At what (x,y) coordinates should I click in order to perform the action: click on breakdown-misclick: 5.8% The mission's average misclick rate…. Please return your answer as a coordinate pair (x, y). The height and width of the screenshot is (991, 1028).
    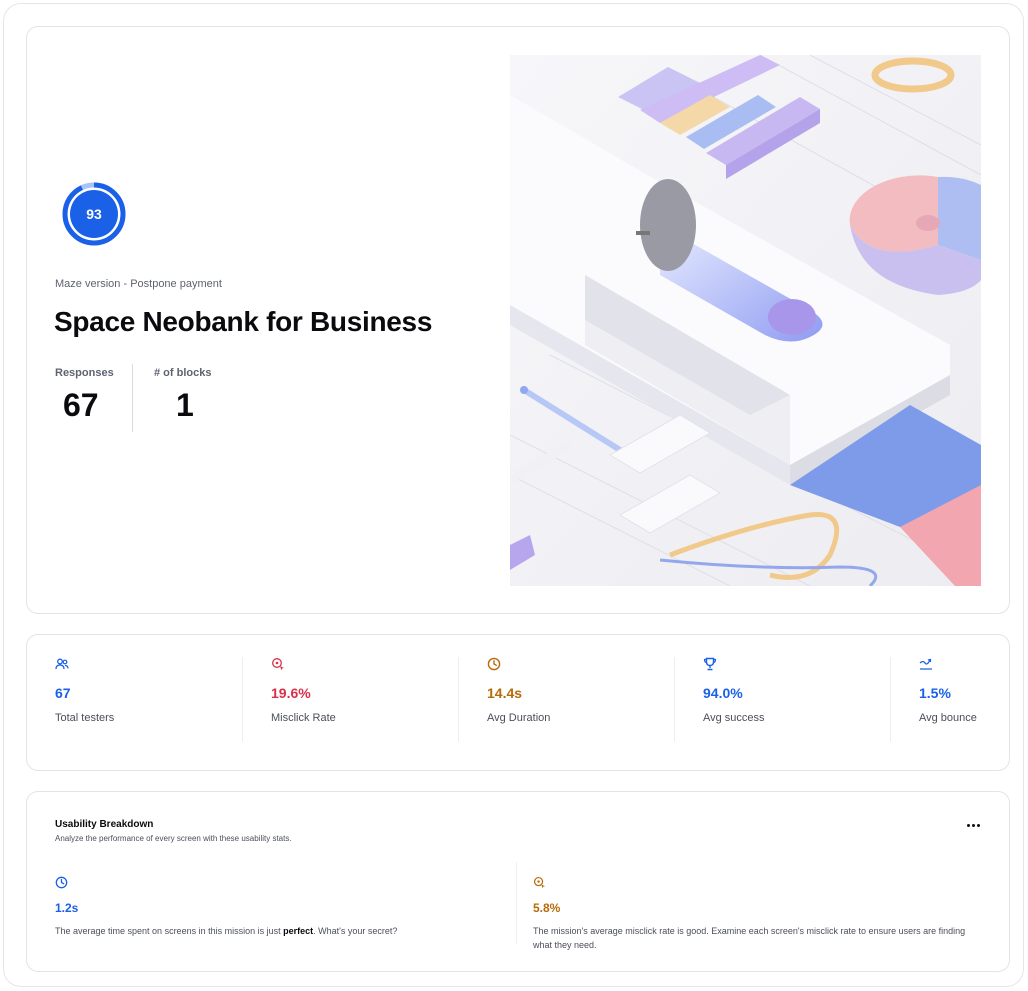
    Looking at the image, I should click on (758, 906).